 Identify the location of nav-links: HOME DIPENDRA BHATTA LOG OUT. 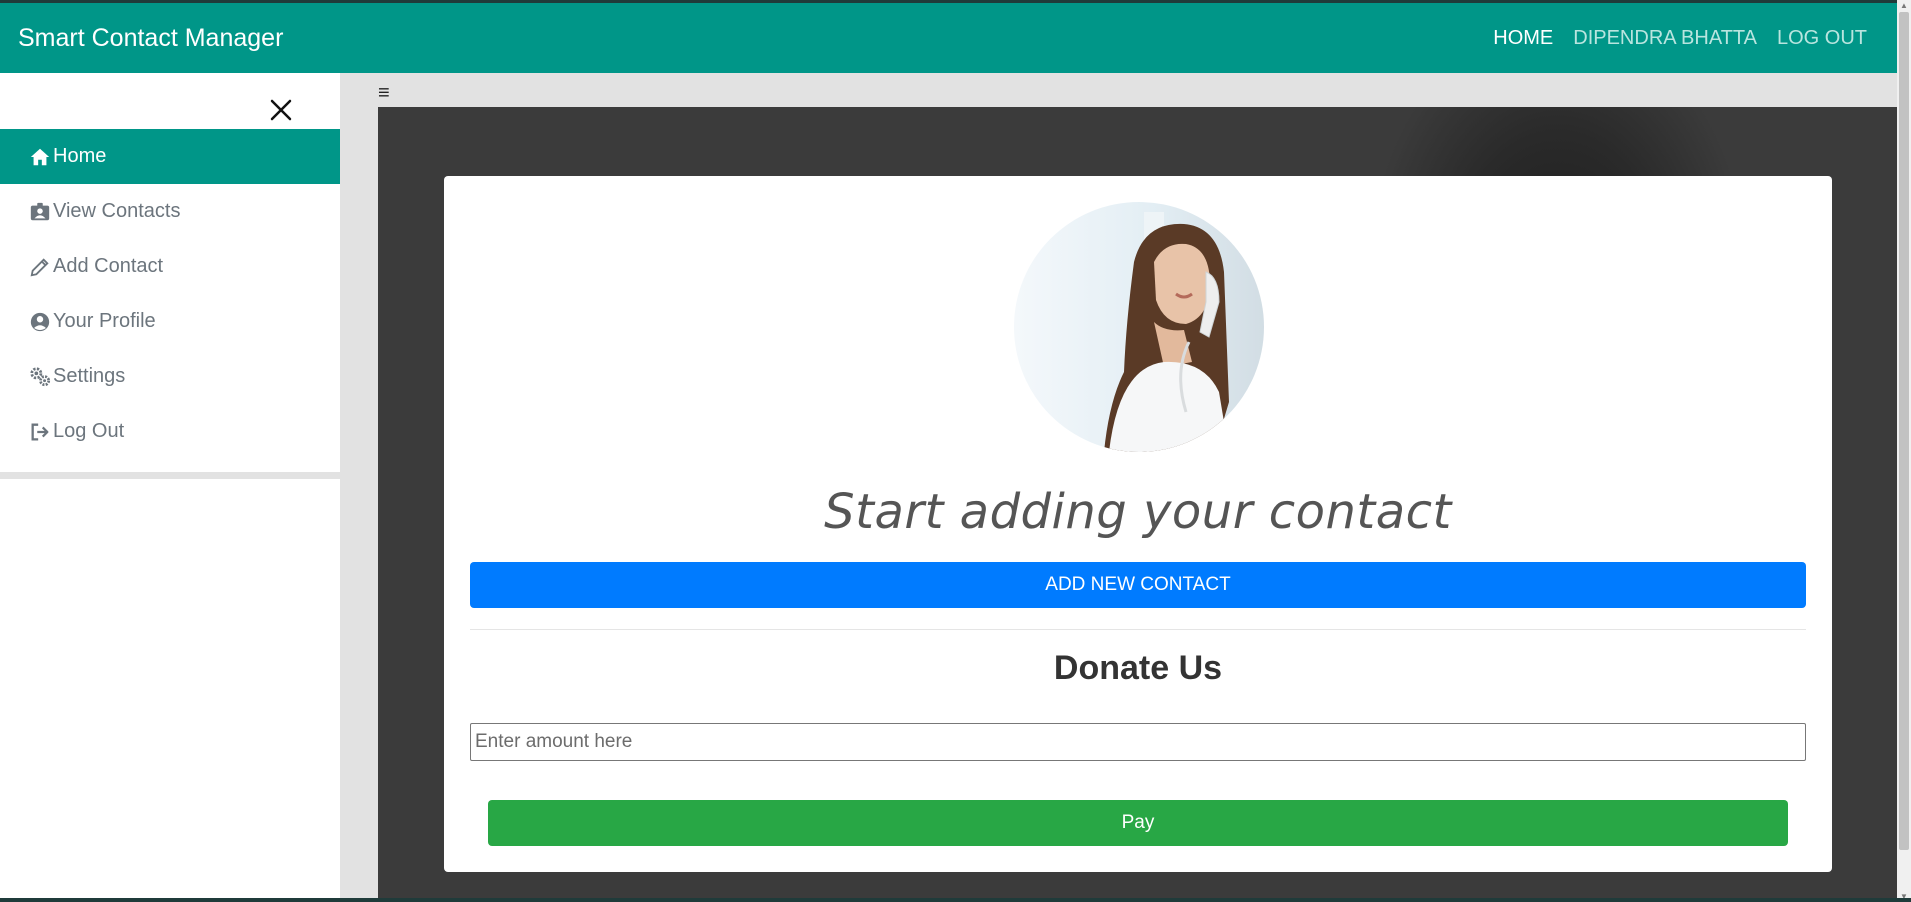
(1680, 38).